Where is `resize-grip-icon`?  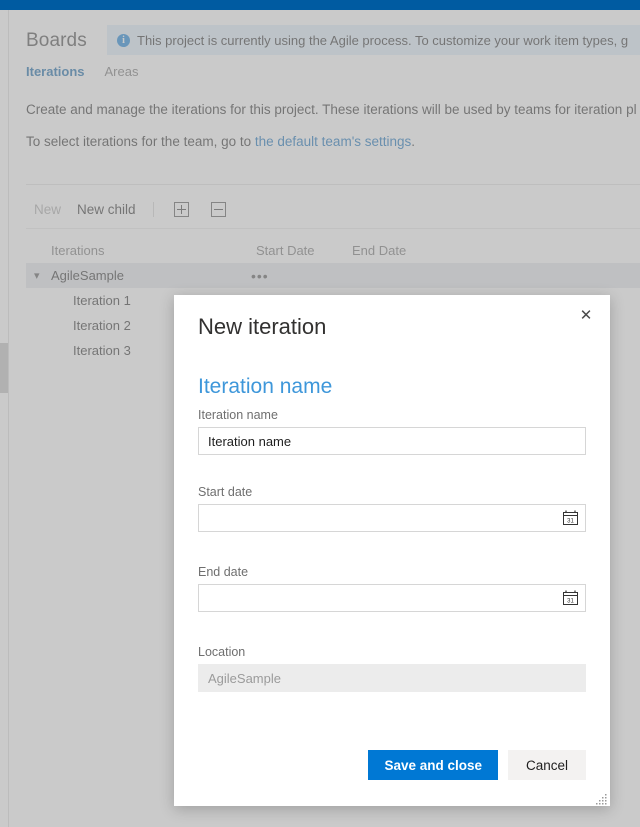 resize-grip-icon is located at coordinates (602, 798).